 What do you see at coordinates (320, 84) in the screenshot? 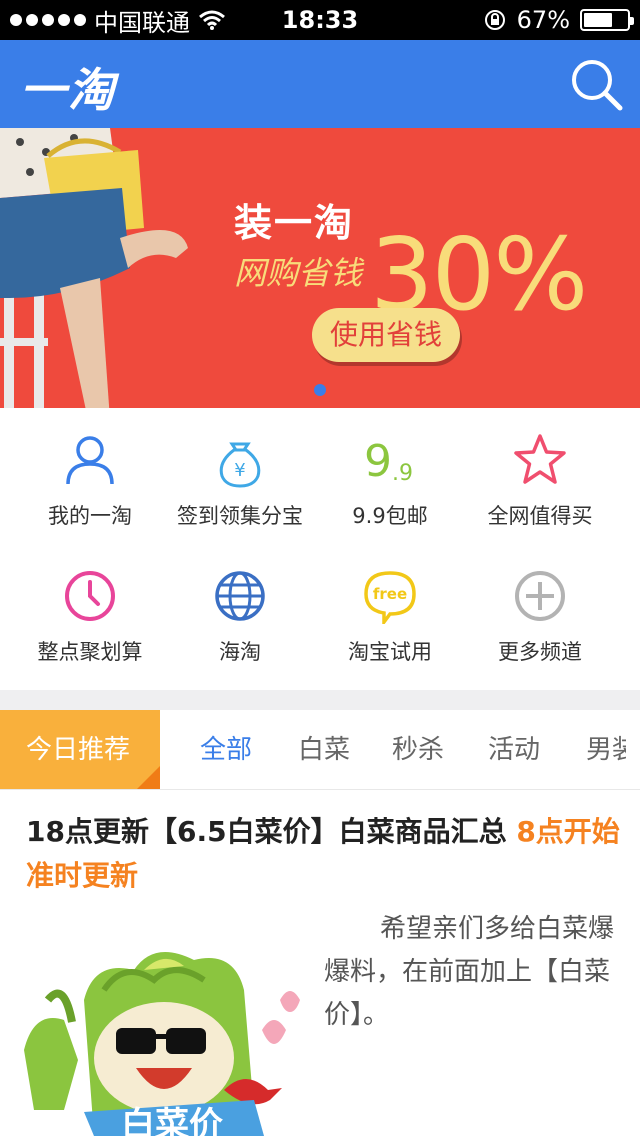
I see `nav-bar: 一淘` at bounding box center [320, 84].